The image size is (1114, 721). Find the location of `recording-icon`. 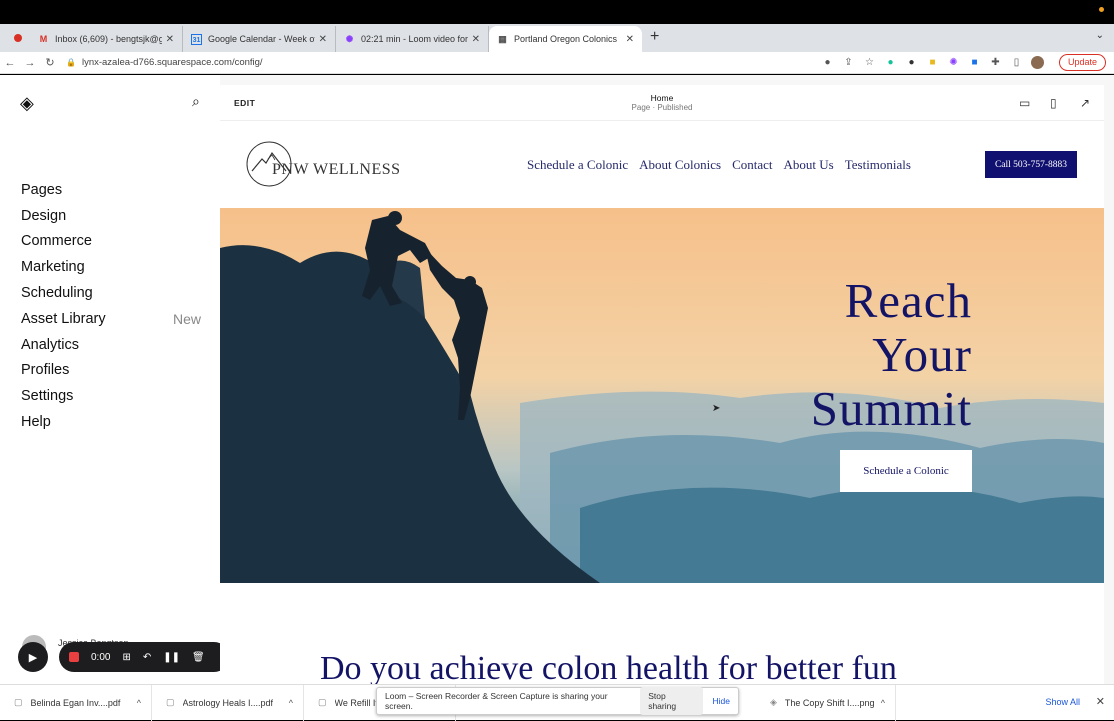

recording-icon is located at coordinates (18, 38).